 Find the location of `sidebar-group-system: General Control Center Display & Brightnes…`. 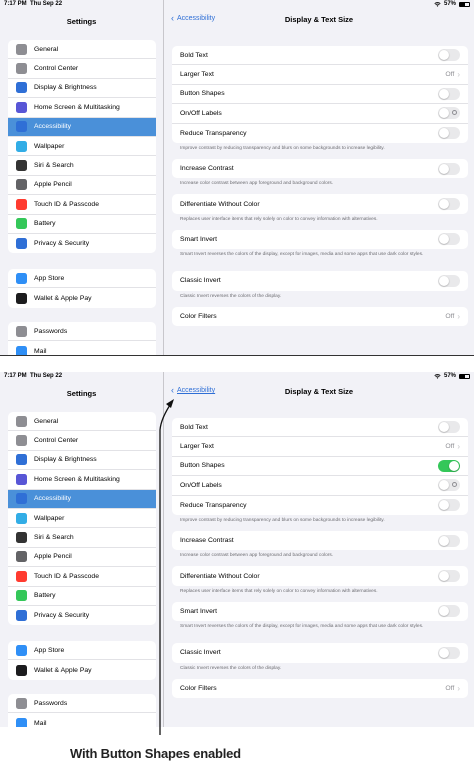

sidebar-group-system: General Control Center Display & Brightnes… is located at coordinates (82, 147).